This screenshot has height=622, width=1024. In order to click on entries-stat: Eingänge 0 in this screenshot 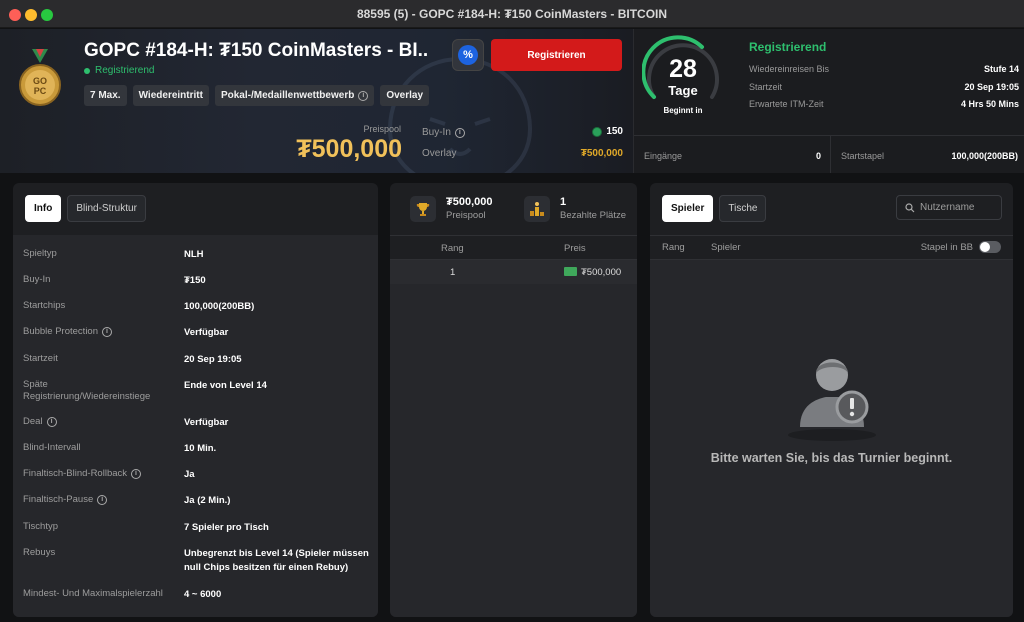, I will do `click(732, 156)`.